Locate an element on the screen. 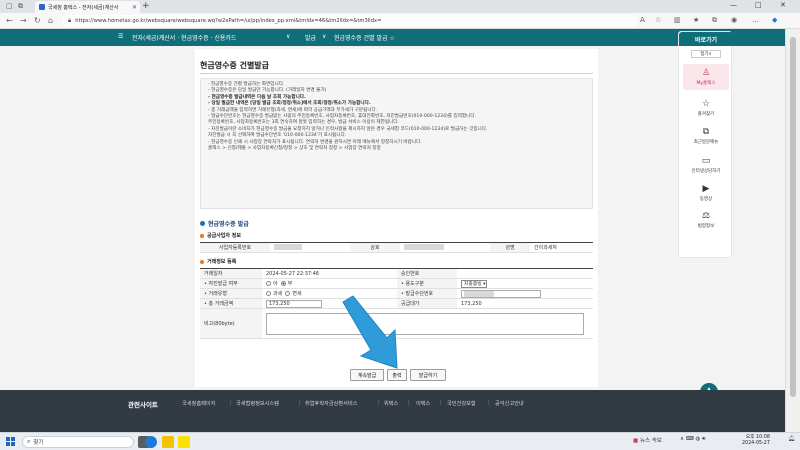  company-name-label: 상호 is located at coordinates (375, 247).